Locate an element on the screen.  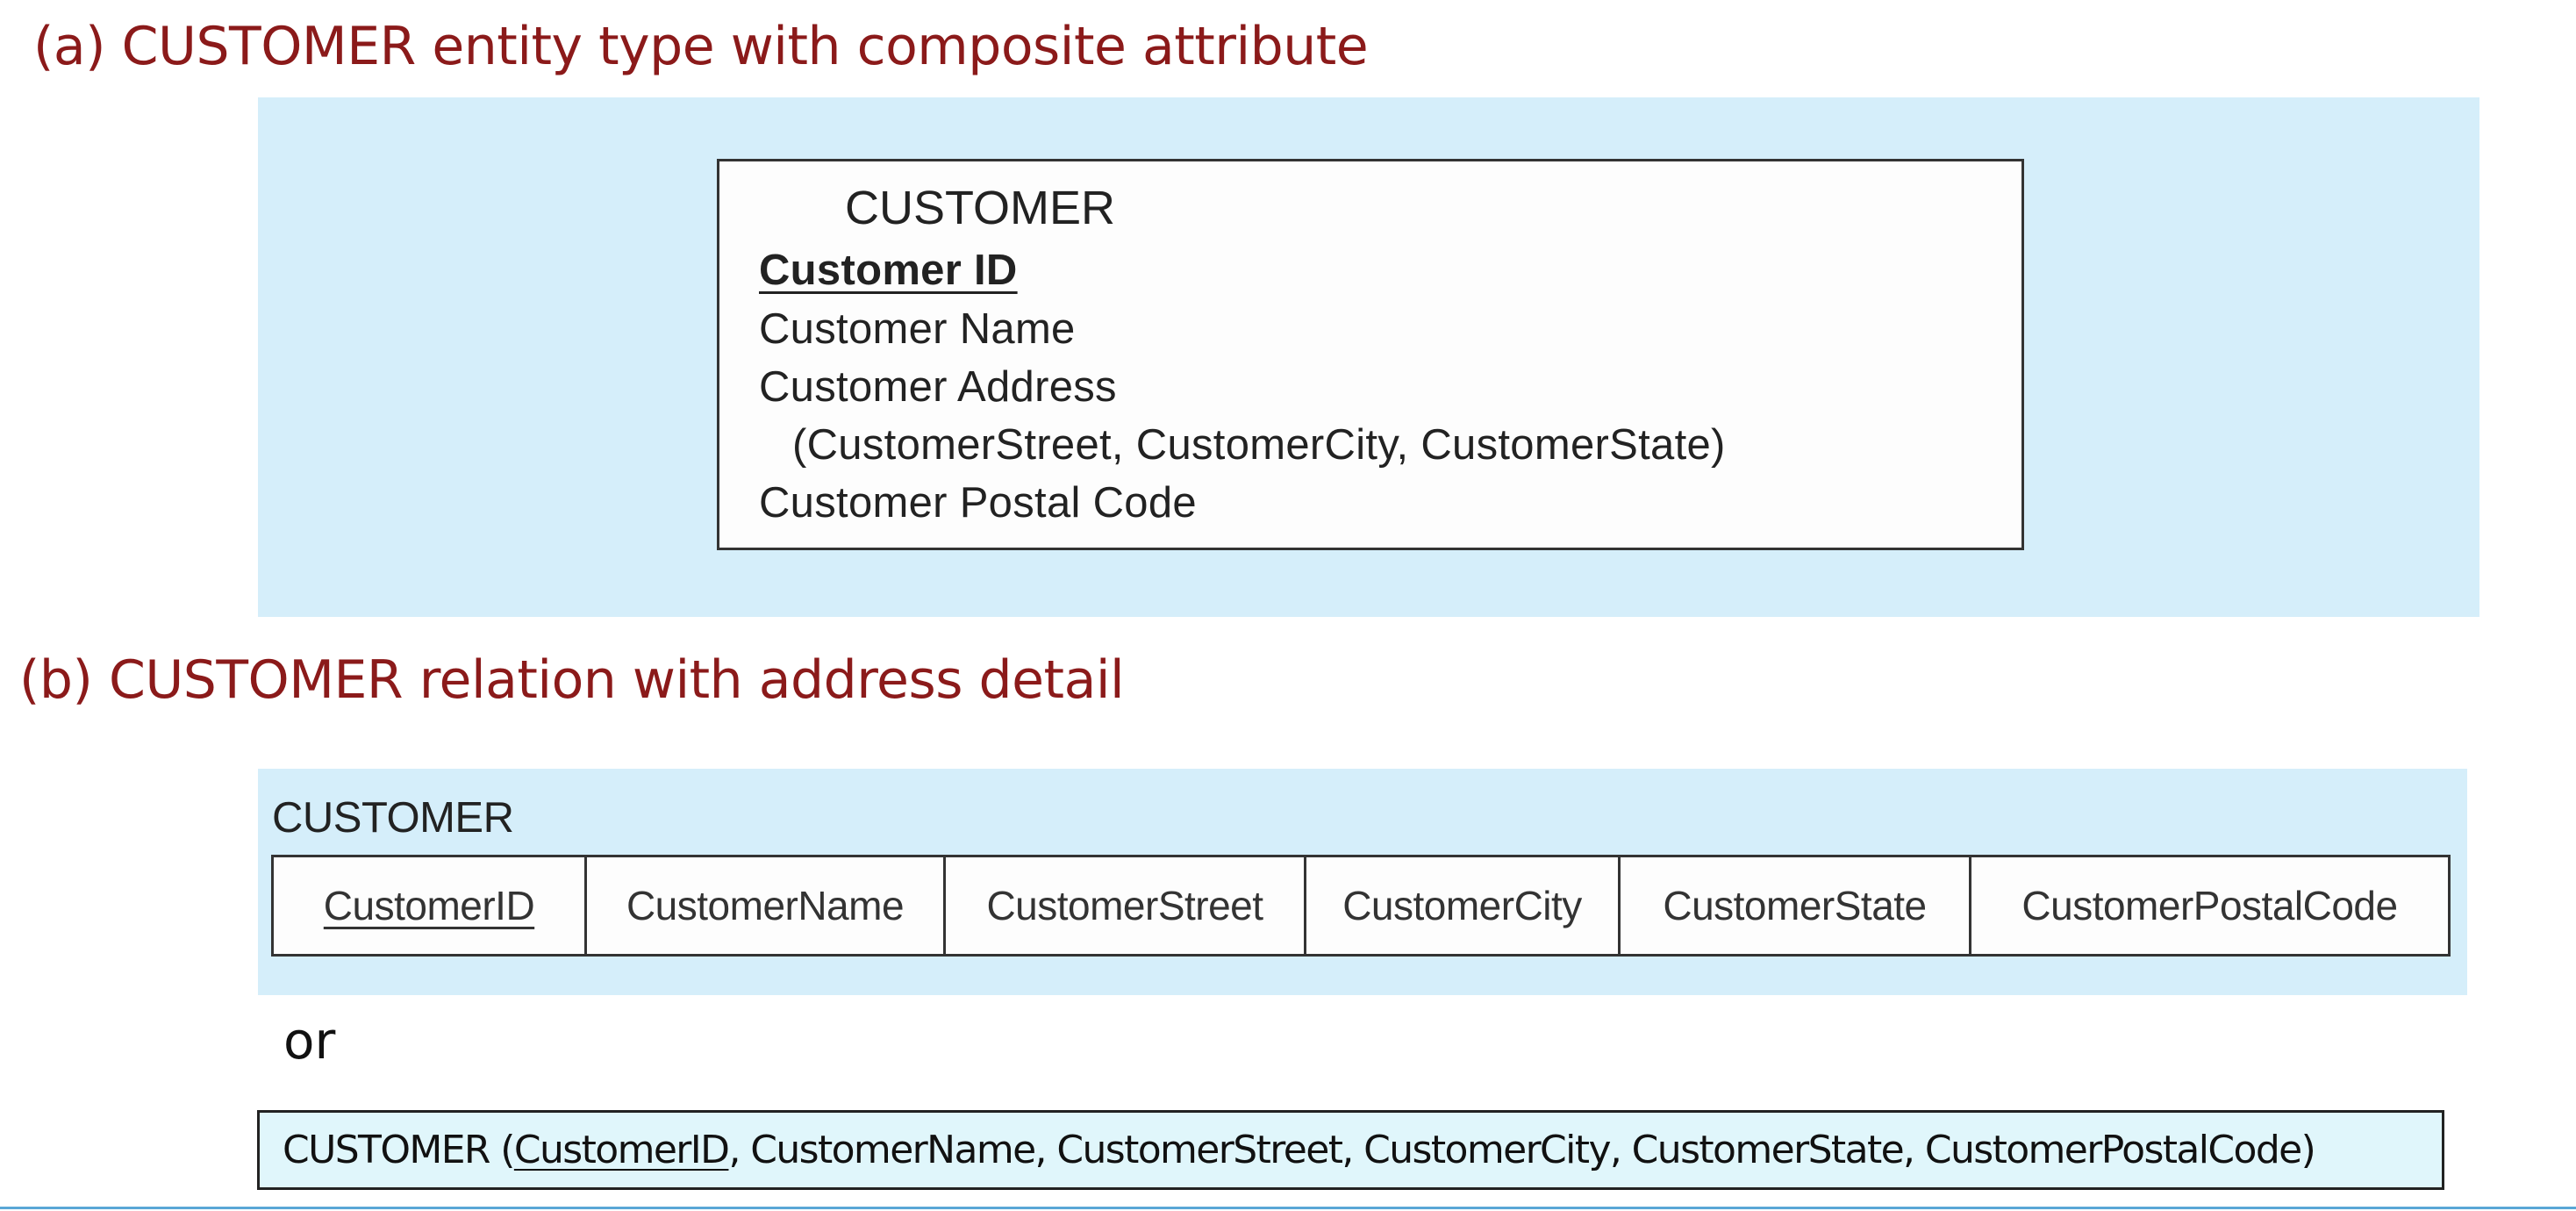
relation-column-customer-postal-code: CustomerPostalCode is located at coordinates (2208, 906).